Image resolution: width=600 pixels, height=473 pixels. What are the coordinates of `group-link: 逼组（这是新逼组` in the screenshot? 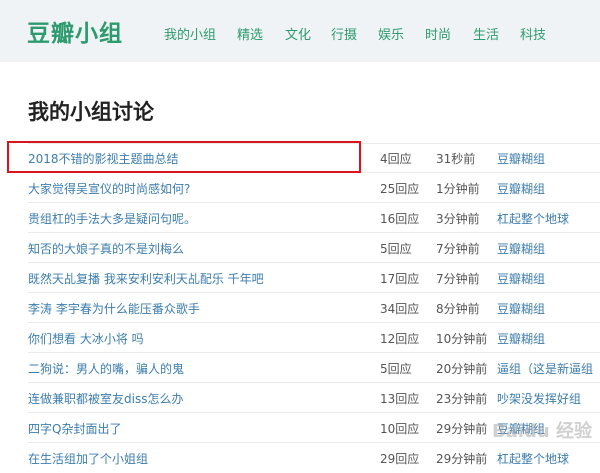 It's located at (545, 368).